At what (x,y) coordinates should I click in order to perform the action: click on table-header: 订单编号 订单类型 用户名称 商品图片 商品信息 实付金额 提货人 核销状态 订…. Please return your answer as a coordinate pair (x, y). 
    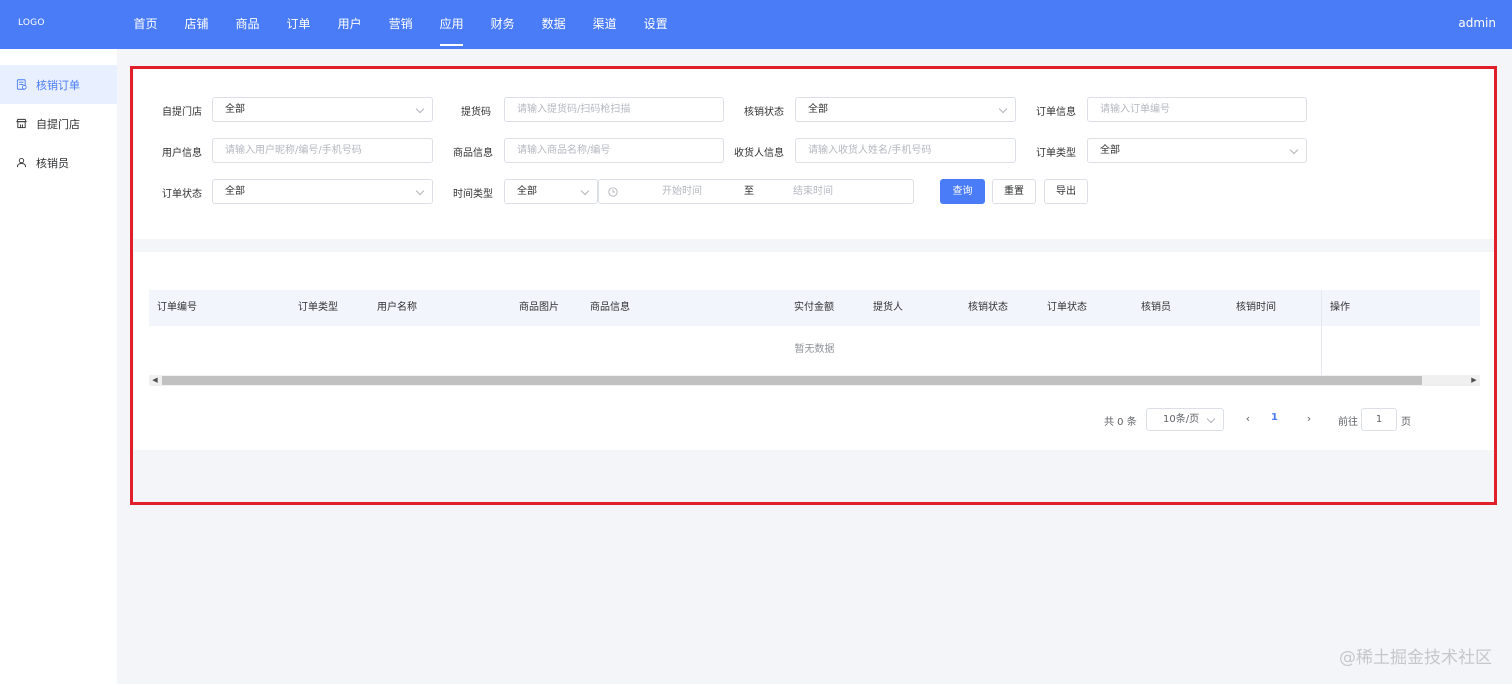
    Looking at the image, I should click on (814, 308).